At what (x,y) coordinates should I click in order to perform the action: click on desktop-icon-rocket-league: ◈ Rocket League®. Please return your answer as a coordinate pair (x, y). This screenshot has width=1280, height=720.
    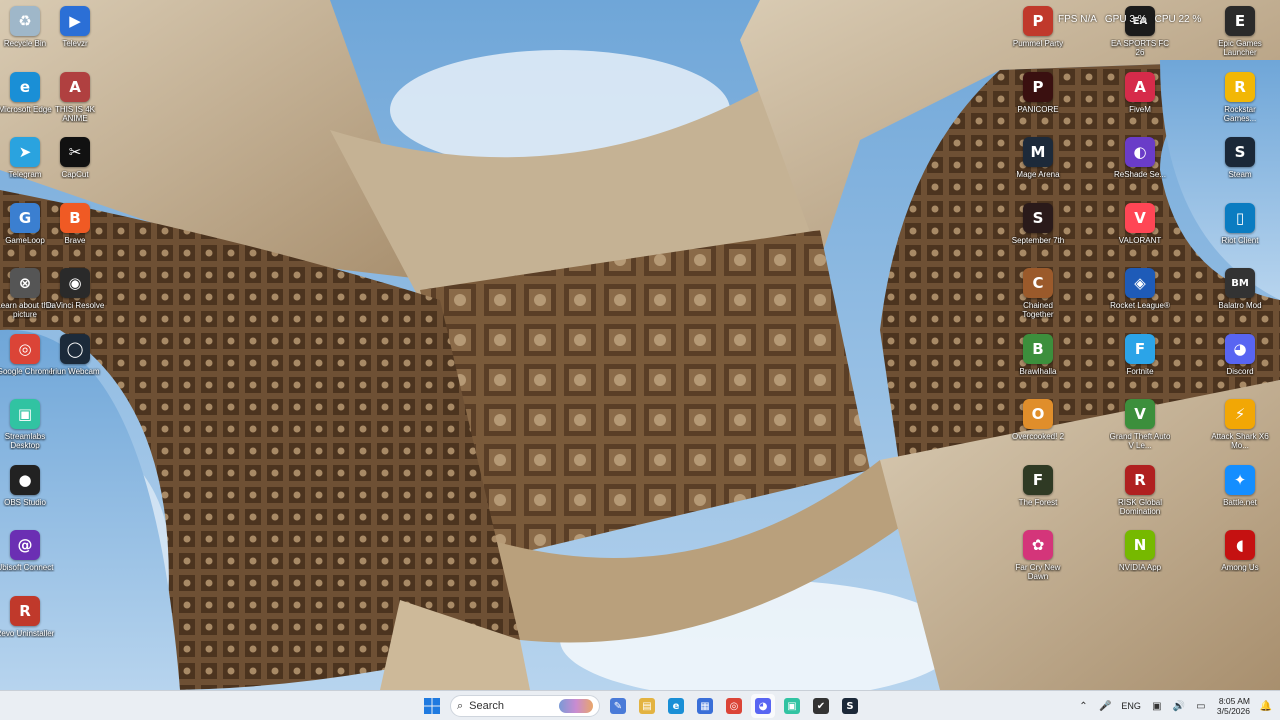
    Looking at the image, I should click on (1140, 296).